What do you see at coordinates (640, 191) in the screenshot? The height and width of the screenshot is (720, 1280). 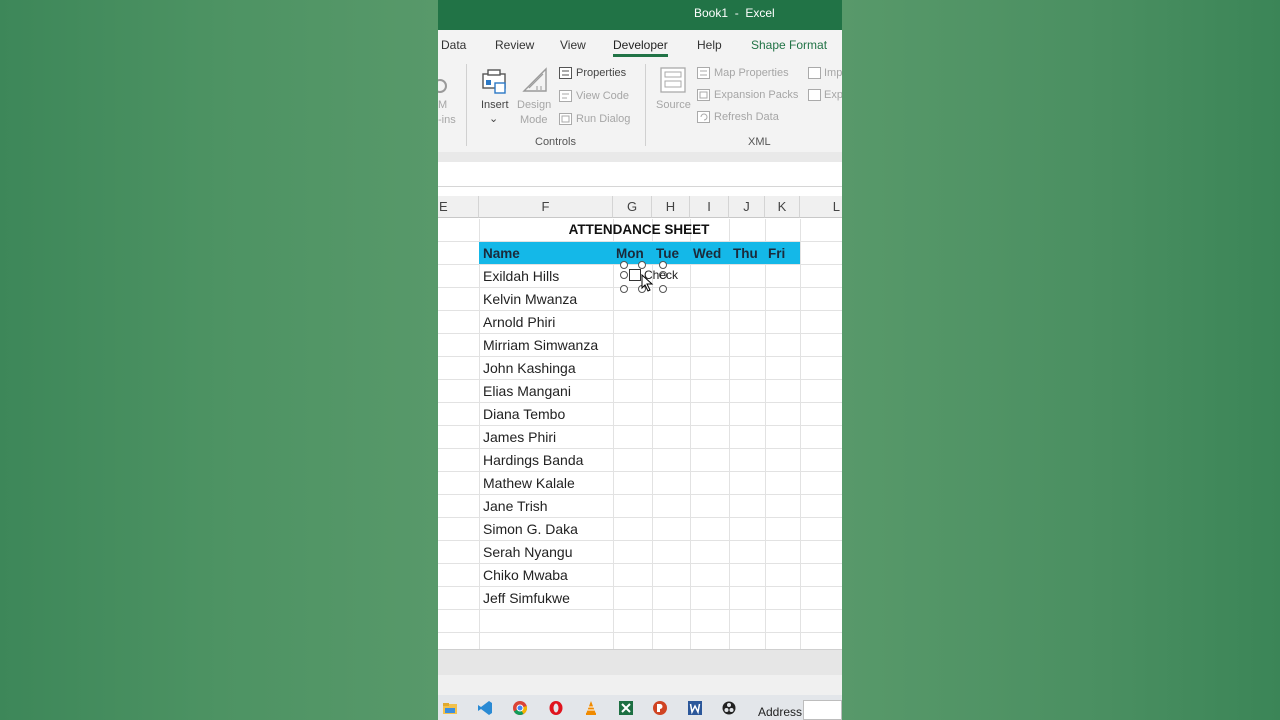 I see `spacer` at bounding box center [640, 191].